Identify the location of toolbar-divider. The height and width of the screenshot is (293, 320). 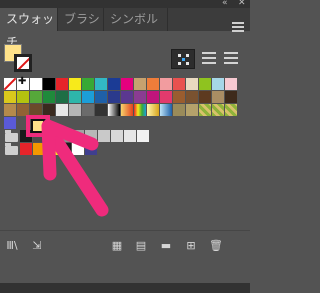
(125, 230).